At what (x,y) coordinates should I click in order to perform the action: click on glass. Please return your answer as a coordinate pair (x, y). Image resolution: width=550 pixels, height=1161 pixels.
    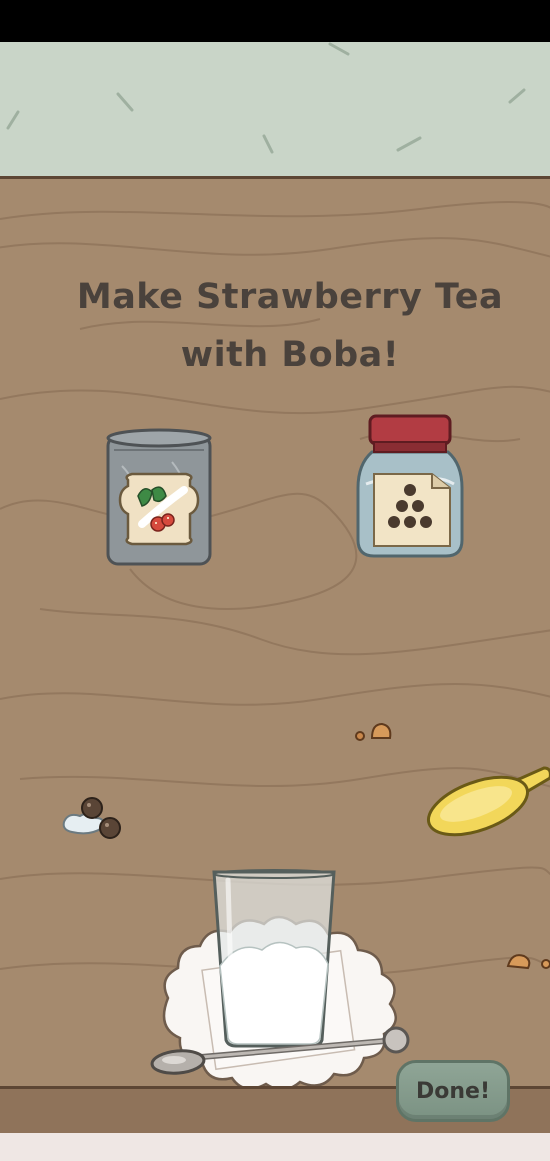
    Looking at the image, I should click on (274, 957).